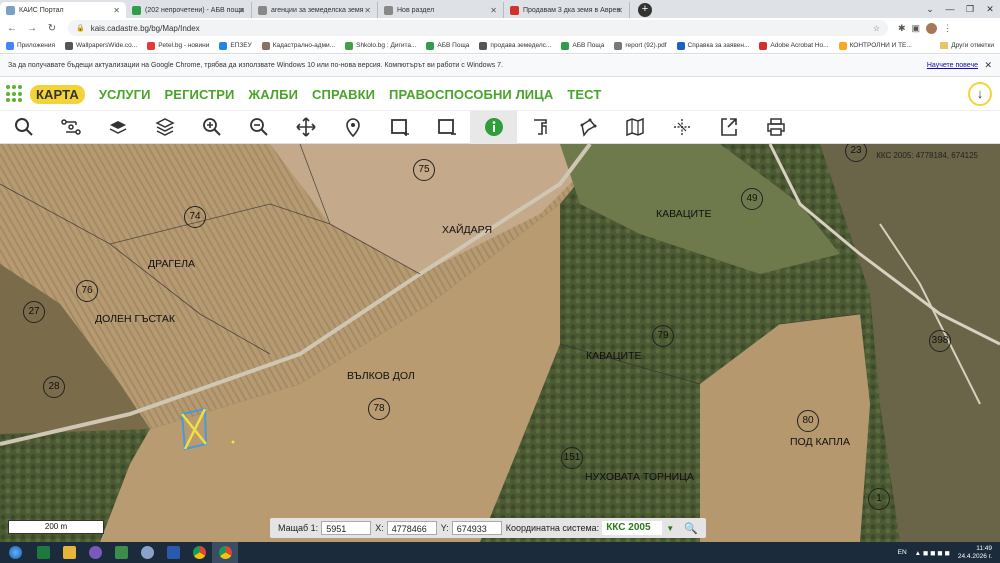 This screenshot has width=1000, height=563. I want to click on close-window-icon: ✕, so click(990, 9).